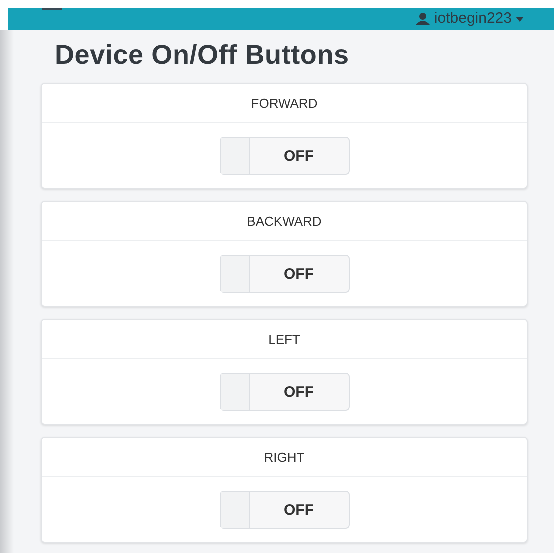  I want to click on username: iotbegin223, so click(473, 19).